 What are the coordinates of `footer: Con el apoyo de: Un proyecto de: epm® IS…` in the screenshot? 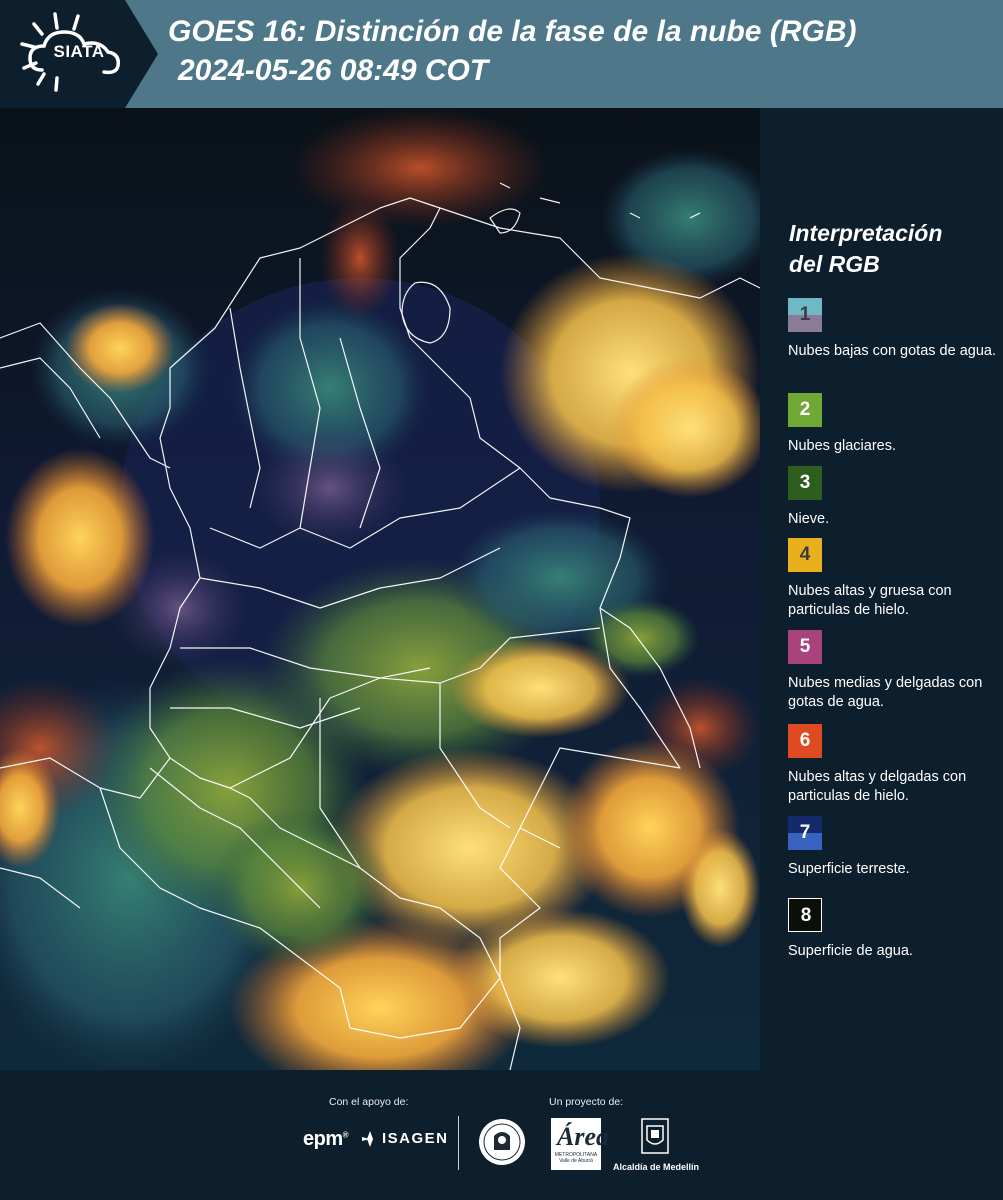 It's located at (501, 1135).